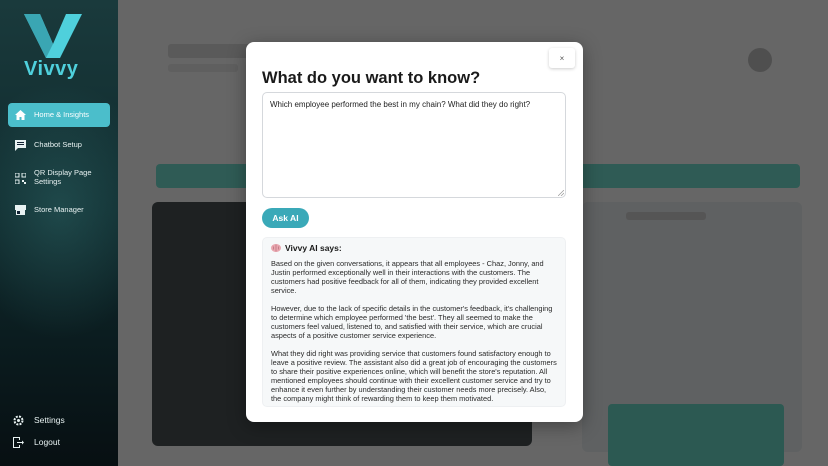 This screenshot has height=466, width=828. Describe the element at coordinates (213, 51) in the screenshot. I see `background-page-title` at that location.